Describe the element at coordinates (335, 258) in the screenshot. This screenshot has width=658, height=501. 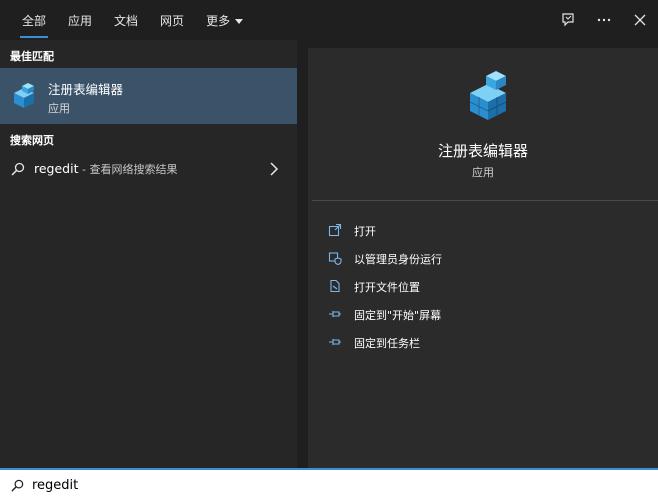
I see `run-as-admin-icon` at that location.